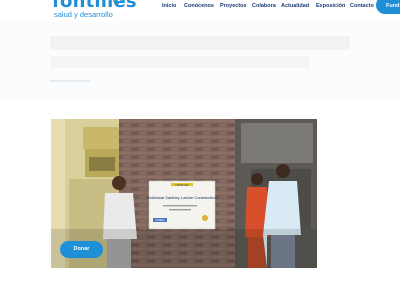 The width and height of the screenshot is (400, 288). I want to click on donate-button: Donar, so click(81, 249).